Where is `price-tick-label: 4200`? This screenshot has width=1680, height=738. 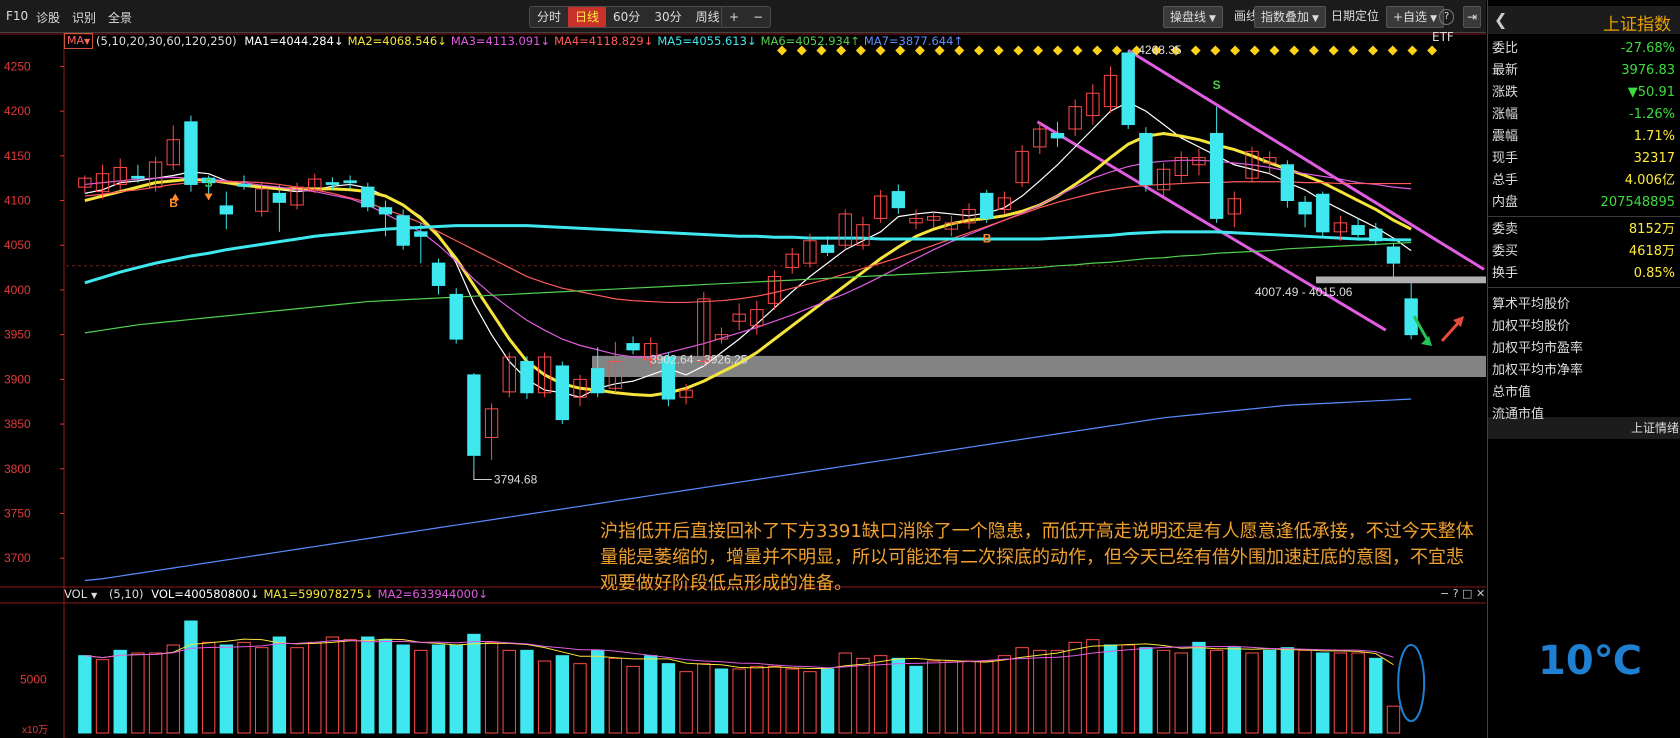 price-tick-label: 4200 is located at coordinates (17, 111).